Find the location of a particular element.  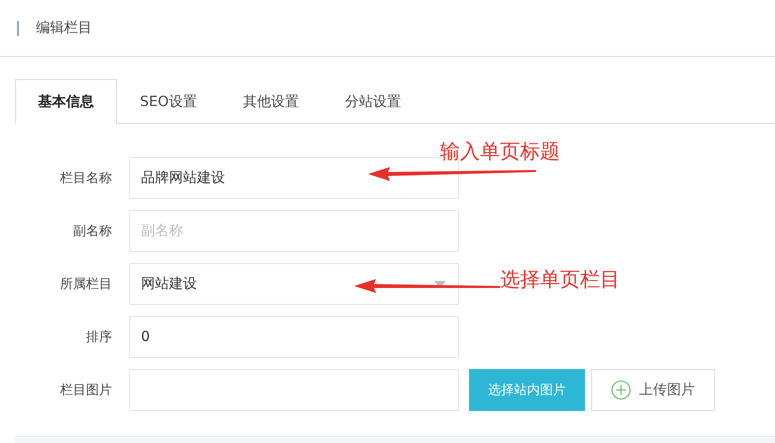

field-label: 栏目图片 is located at coordinates (86, 390).